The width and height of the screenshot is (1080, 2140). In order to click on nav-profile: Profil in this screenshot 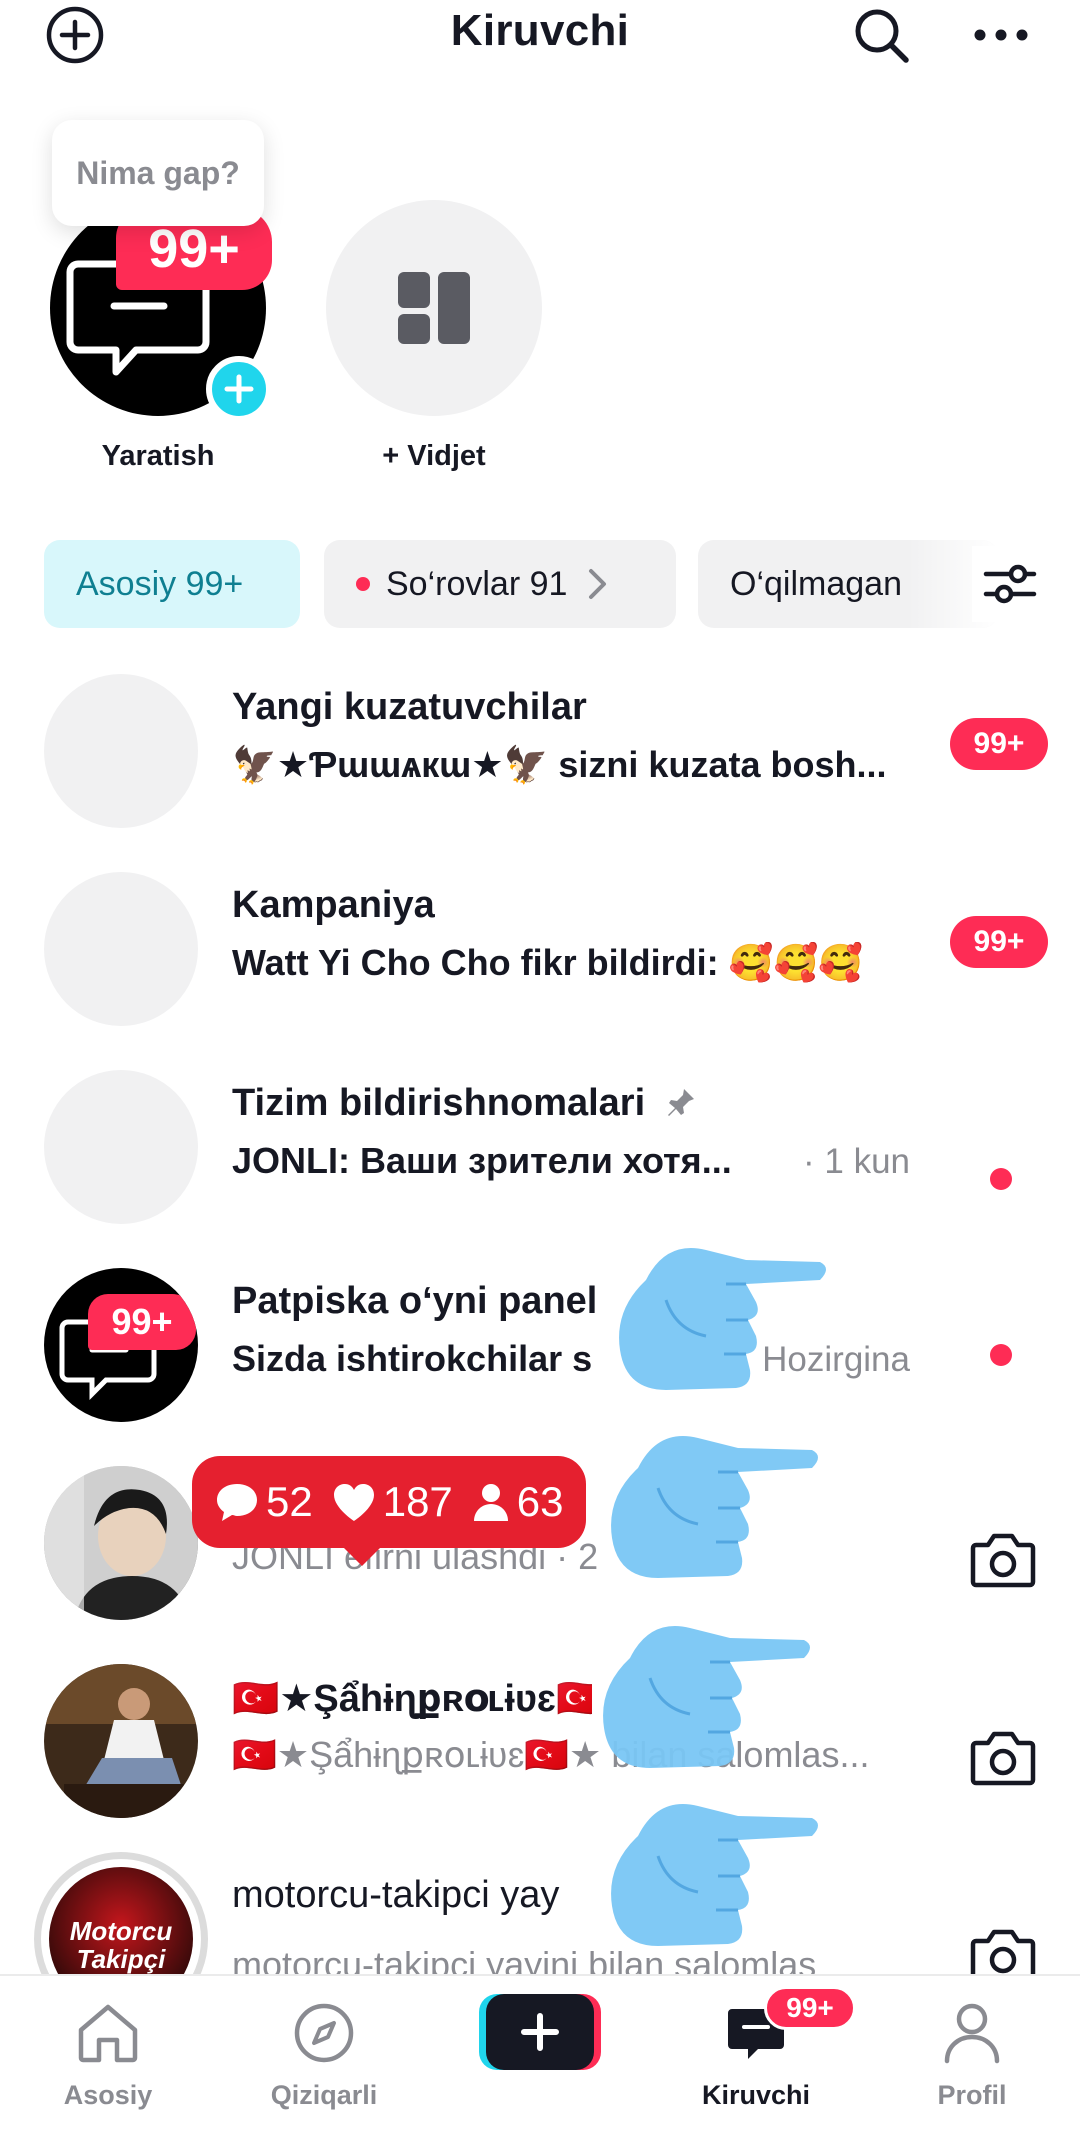, I will do `click(972, 2058)`.